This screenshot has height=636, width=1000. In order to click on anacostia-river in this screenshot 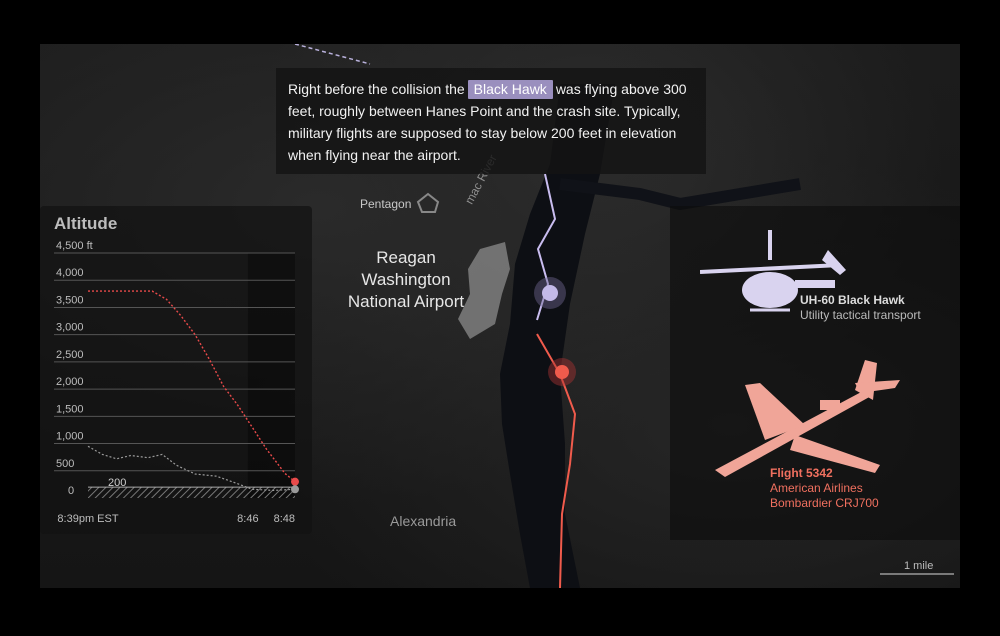, I will do `click(680, 194)`.